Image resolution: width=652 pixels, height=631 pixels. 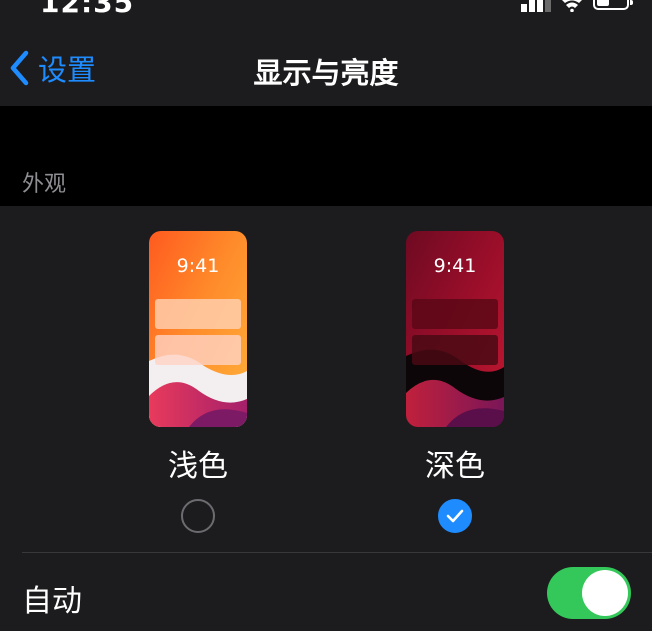 I want to click on light-preview-time: 9:41, so click(x=198, y=266).